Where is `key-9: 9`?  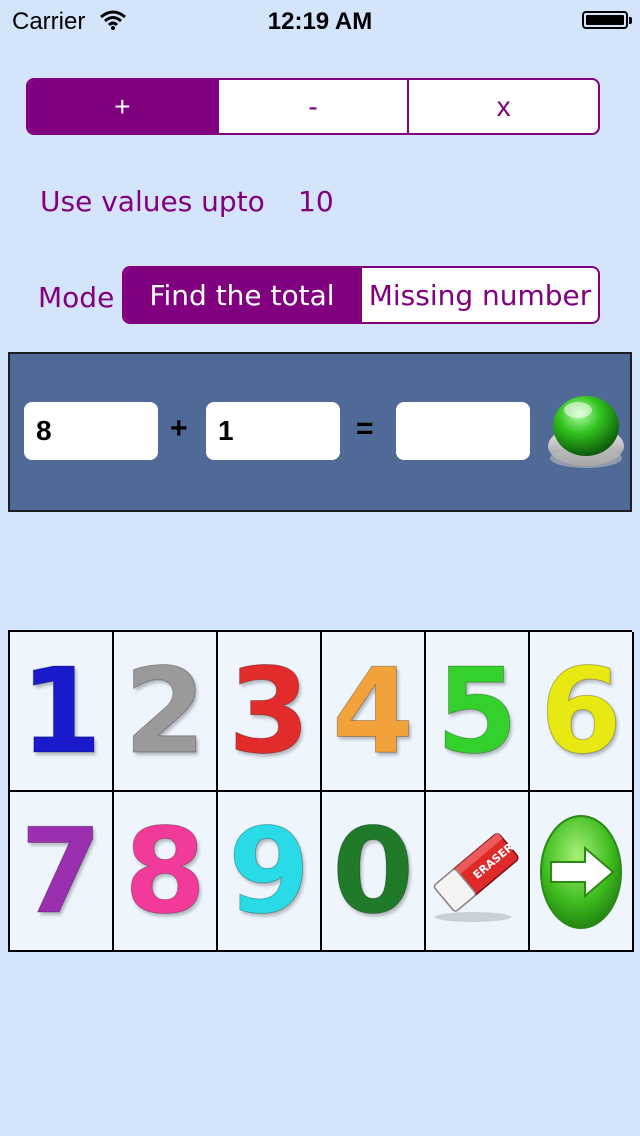
key-9: 9 is located at coordinates (270, 872).